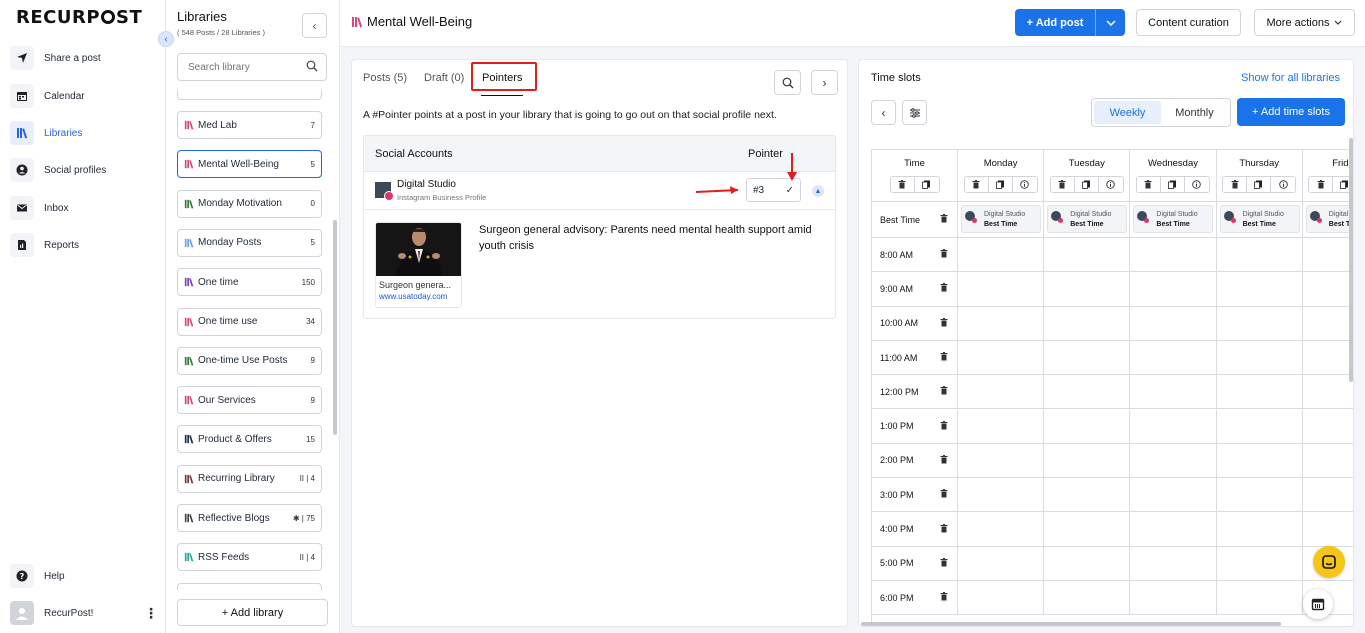 The width and height of the screenshot is (1365, 633). I want to click on prev-week-button: ‹, so click(883, 112).